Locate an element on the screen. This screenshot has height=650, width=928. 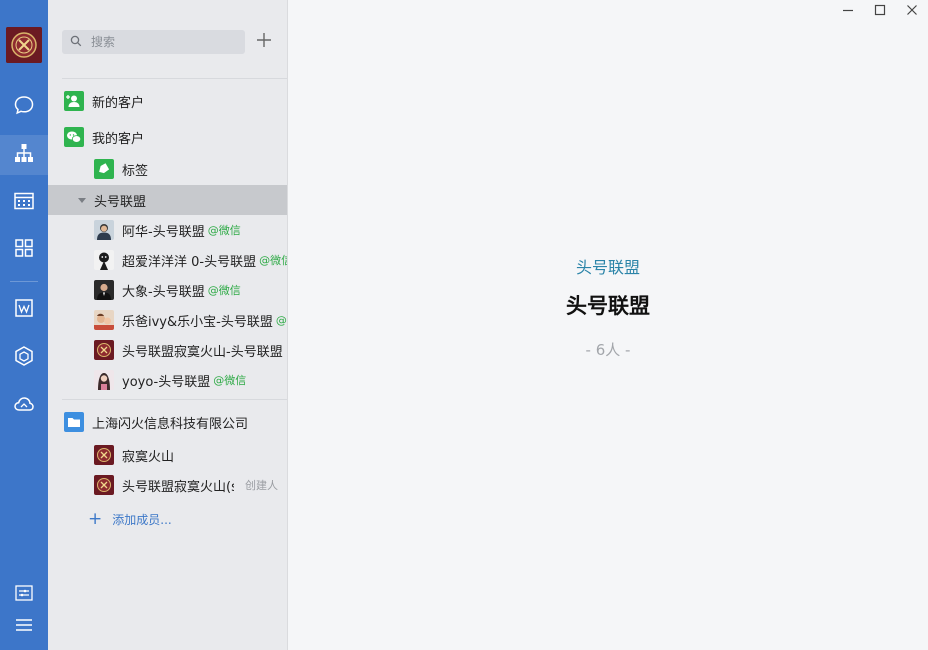
user-avatar is located at coordinates (24, 45).